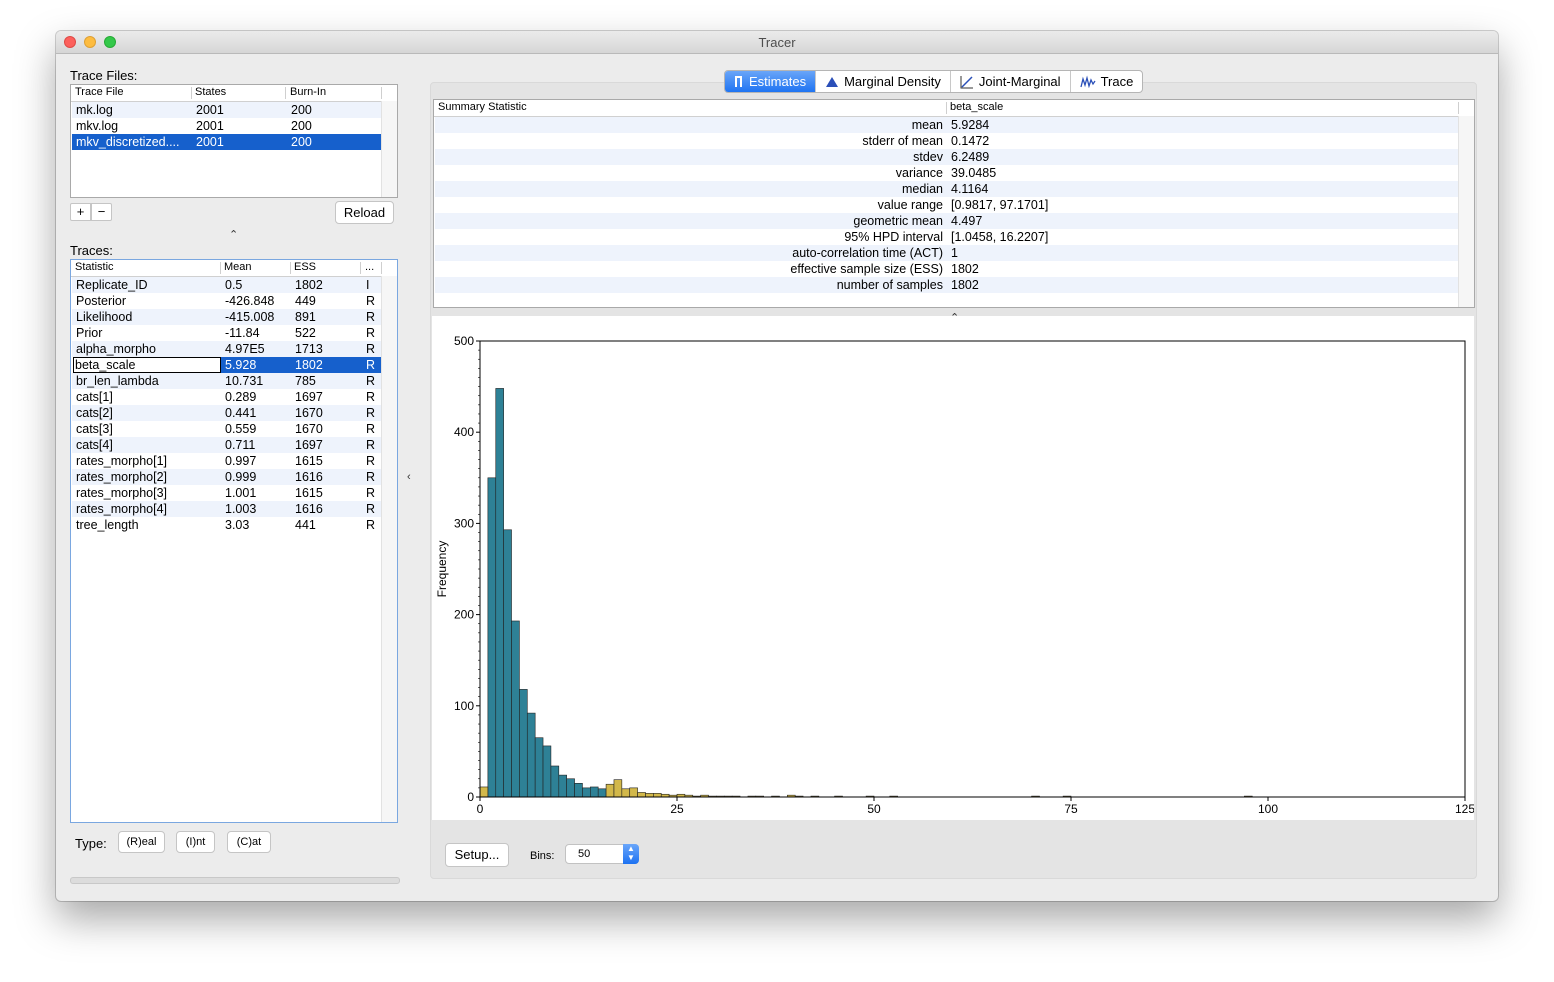 The height and width of the screenshot is (982, 1554). What do you see at coordinates (240, 445) in the screenshot?
I see `trace-mean: 0.711` at bounding box center [240, 445].